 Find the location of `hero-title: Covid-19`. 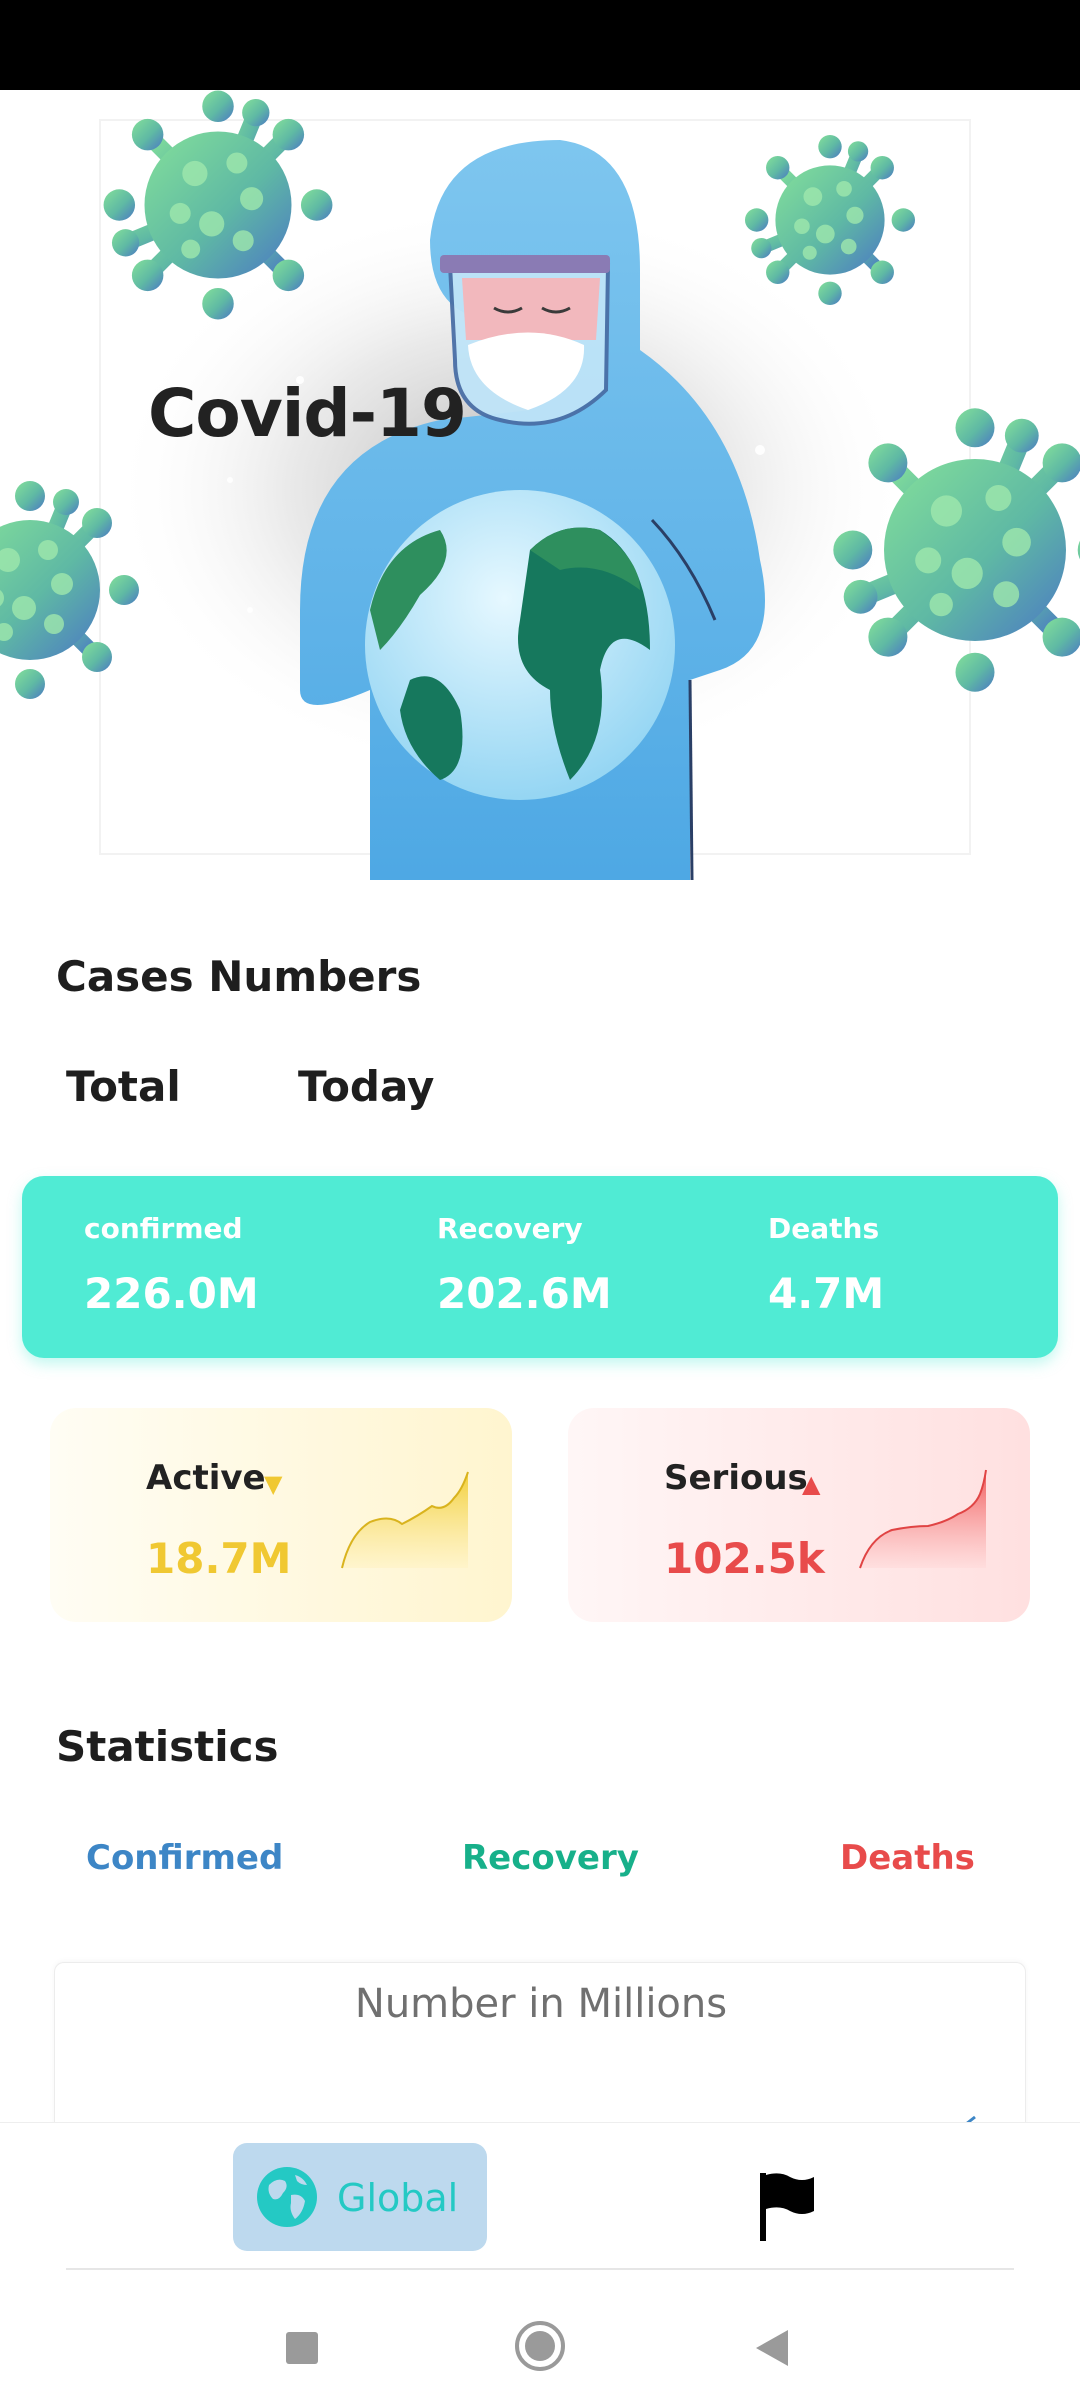

hero-title: Covid-19 is located at coordinates (307, 413).